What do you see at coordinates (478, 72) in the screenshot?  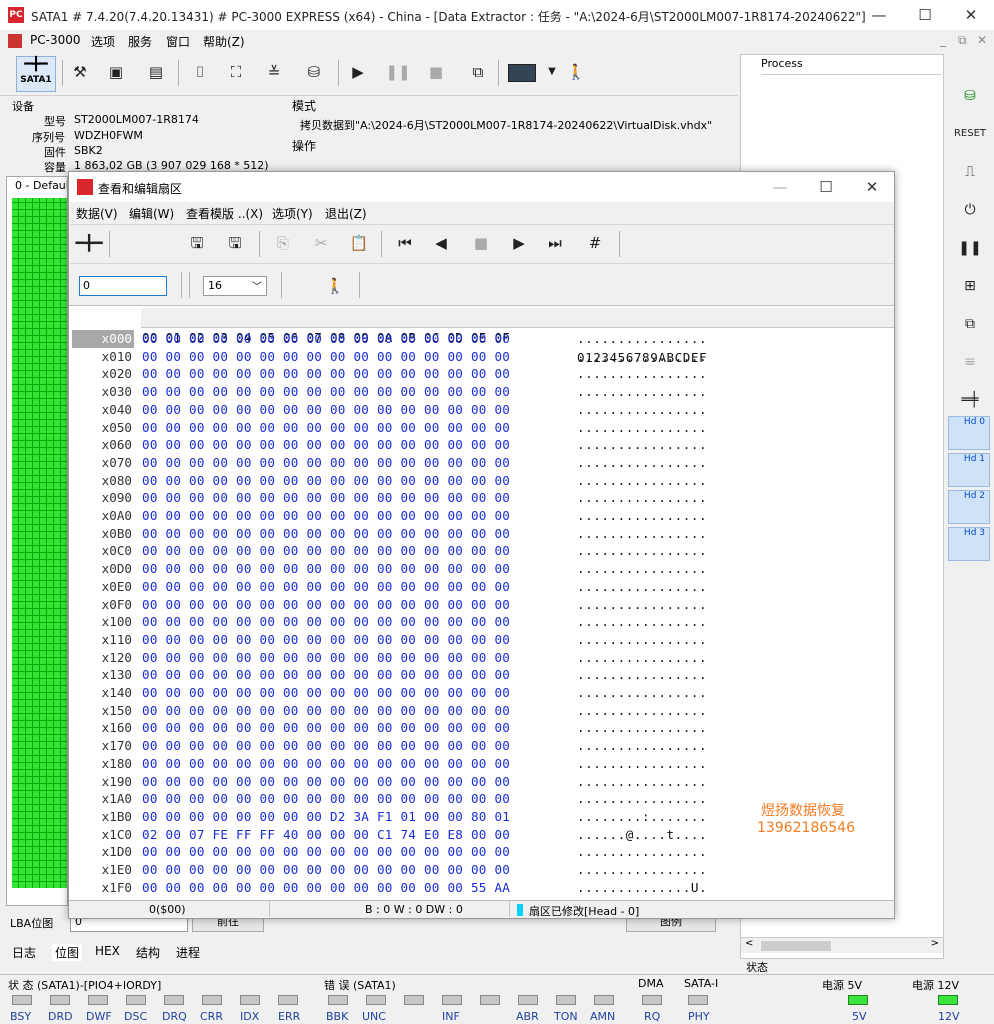 I see `copy-window-icon: ⧉` at bounding box center [478, 72].